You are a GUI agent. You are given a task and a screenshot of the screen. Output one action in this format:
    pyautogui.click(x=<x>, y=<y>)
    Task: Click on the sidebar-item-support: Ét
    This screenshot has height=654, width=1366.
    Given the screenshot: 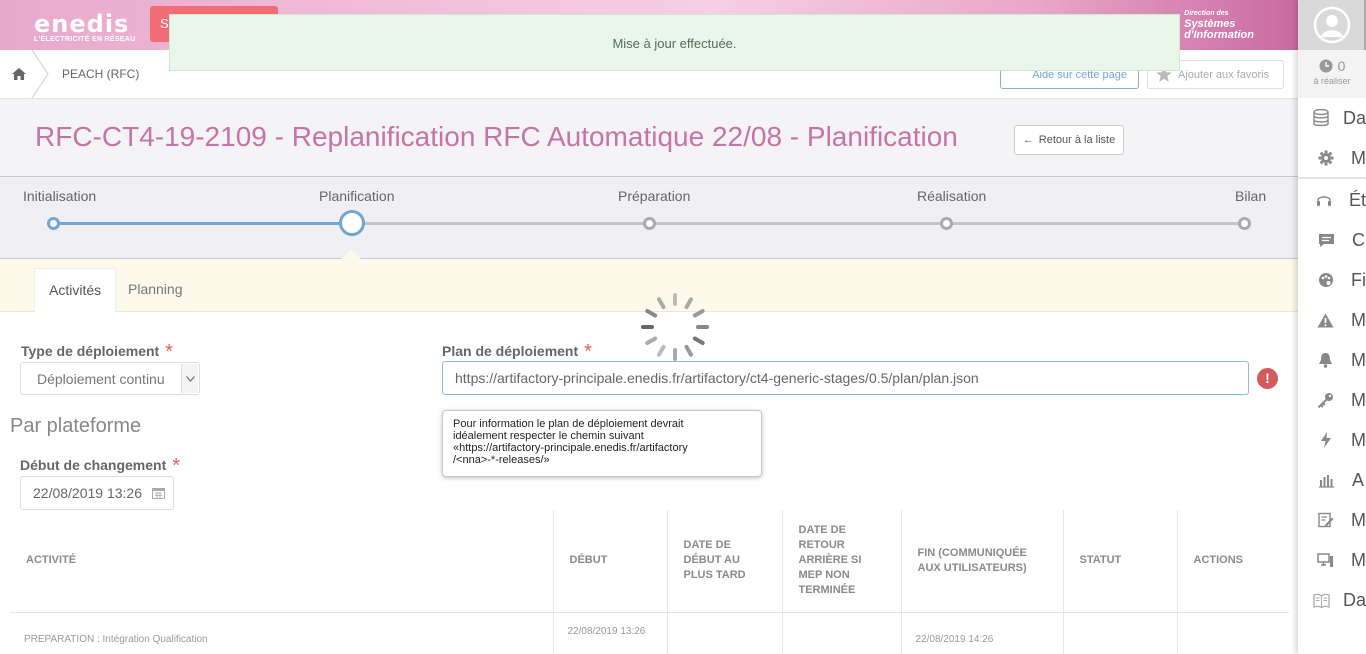 What is the action you would take?
    pyautogui.click(x=1332, y=200)
    